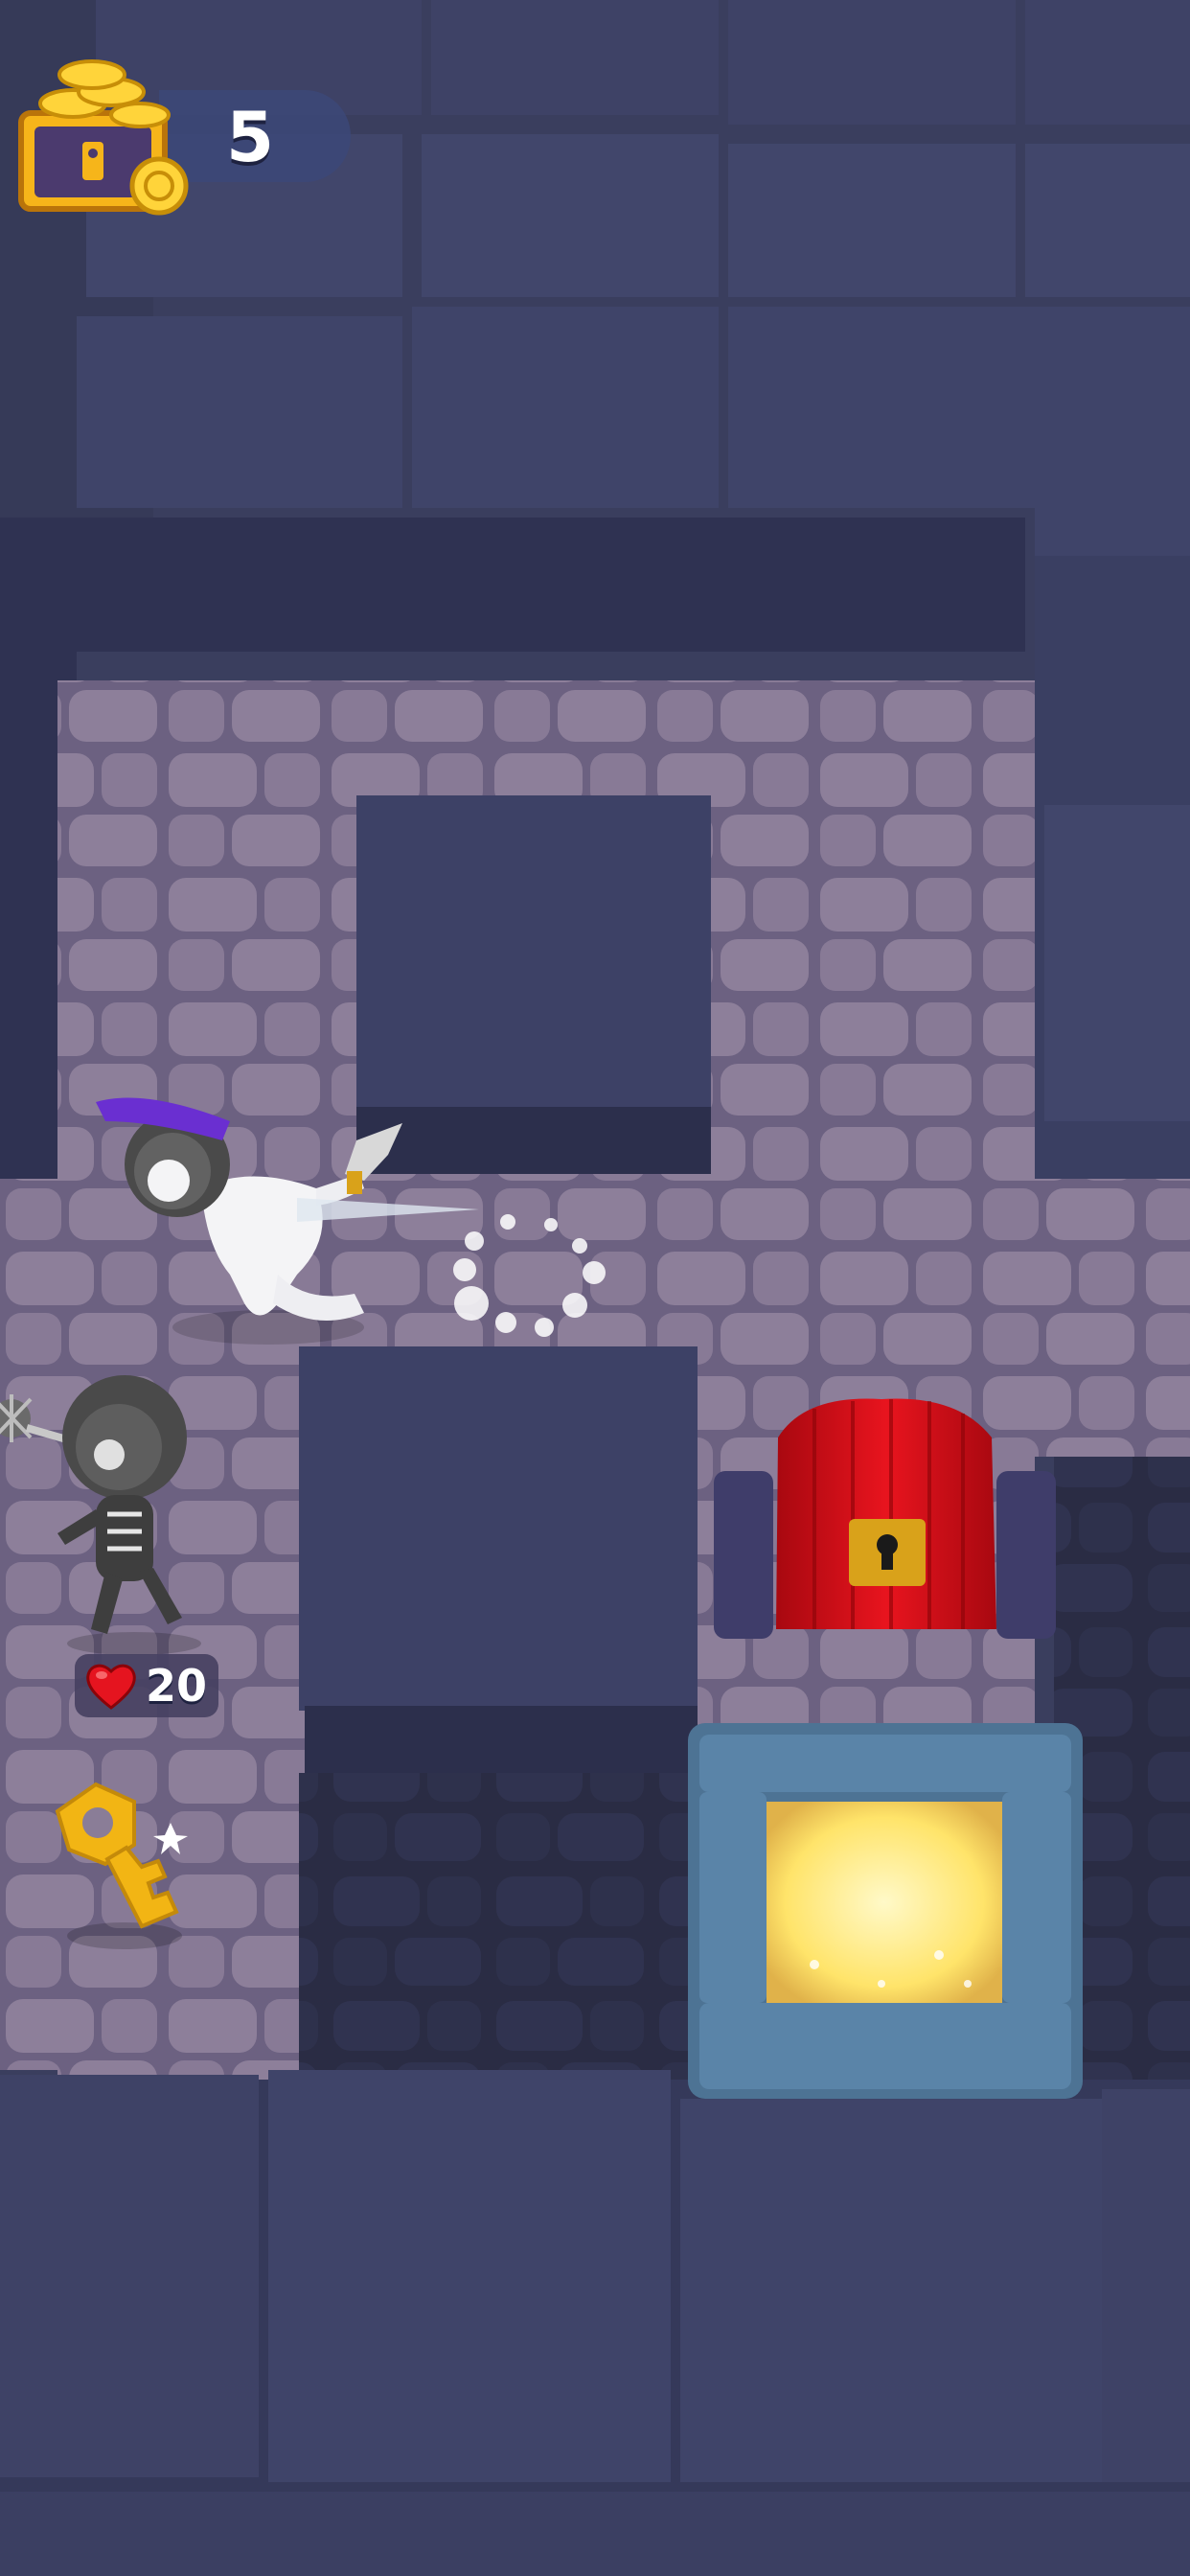 This screenshot has height=2576, width=1190. What do you see at coordinates (533, 985) in the screenshot?
I see `wall-pillar-upper` at bounding box center [533, 985].